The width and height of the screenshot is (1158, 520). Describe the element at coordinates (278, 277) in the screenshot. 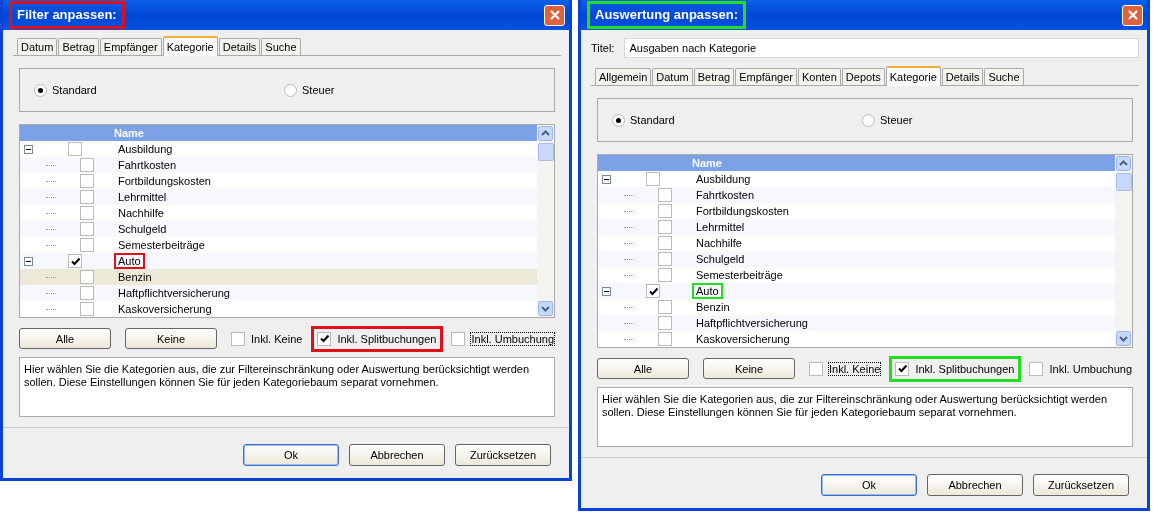

I see `tree-row: Benzin` at that location.